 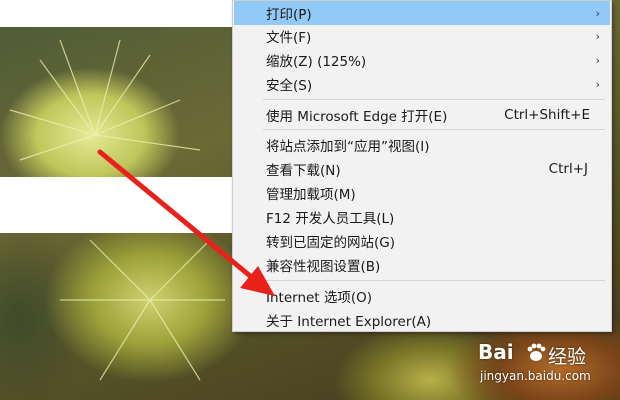 I want to click on menu-item-label: 使用 Microsoft Edge 打开(E), so click(x=357, y=117).